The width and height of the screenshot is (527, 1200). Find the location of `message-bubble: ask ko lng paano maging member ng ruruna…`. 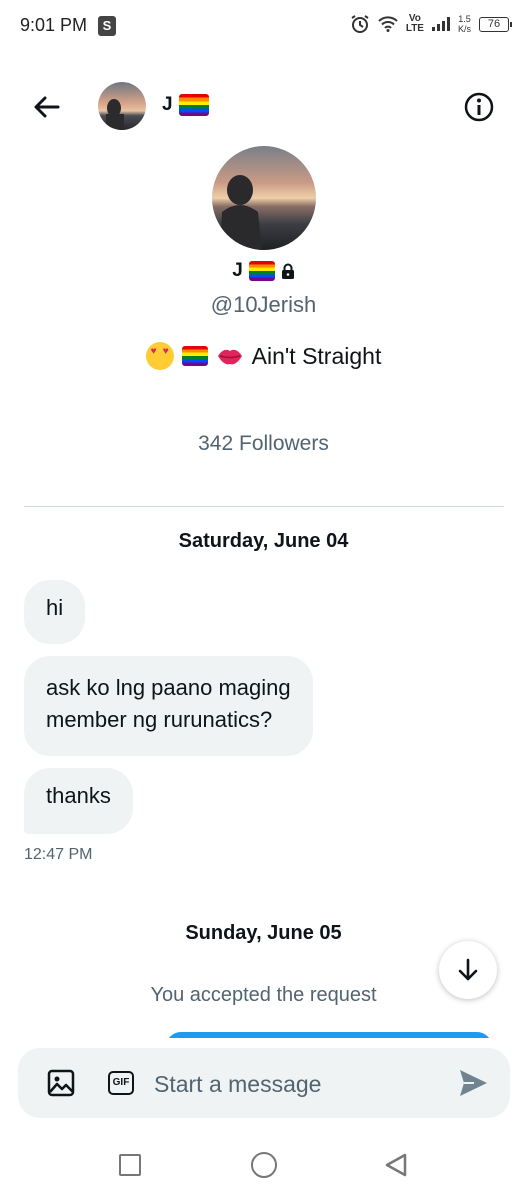

message-bubble: ask ko lng paano maging member ng ruruna… is located at coordinates (168, 706).